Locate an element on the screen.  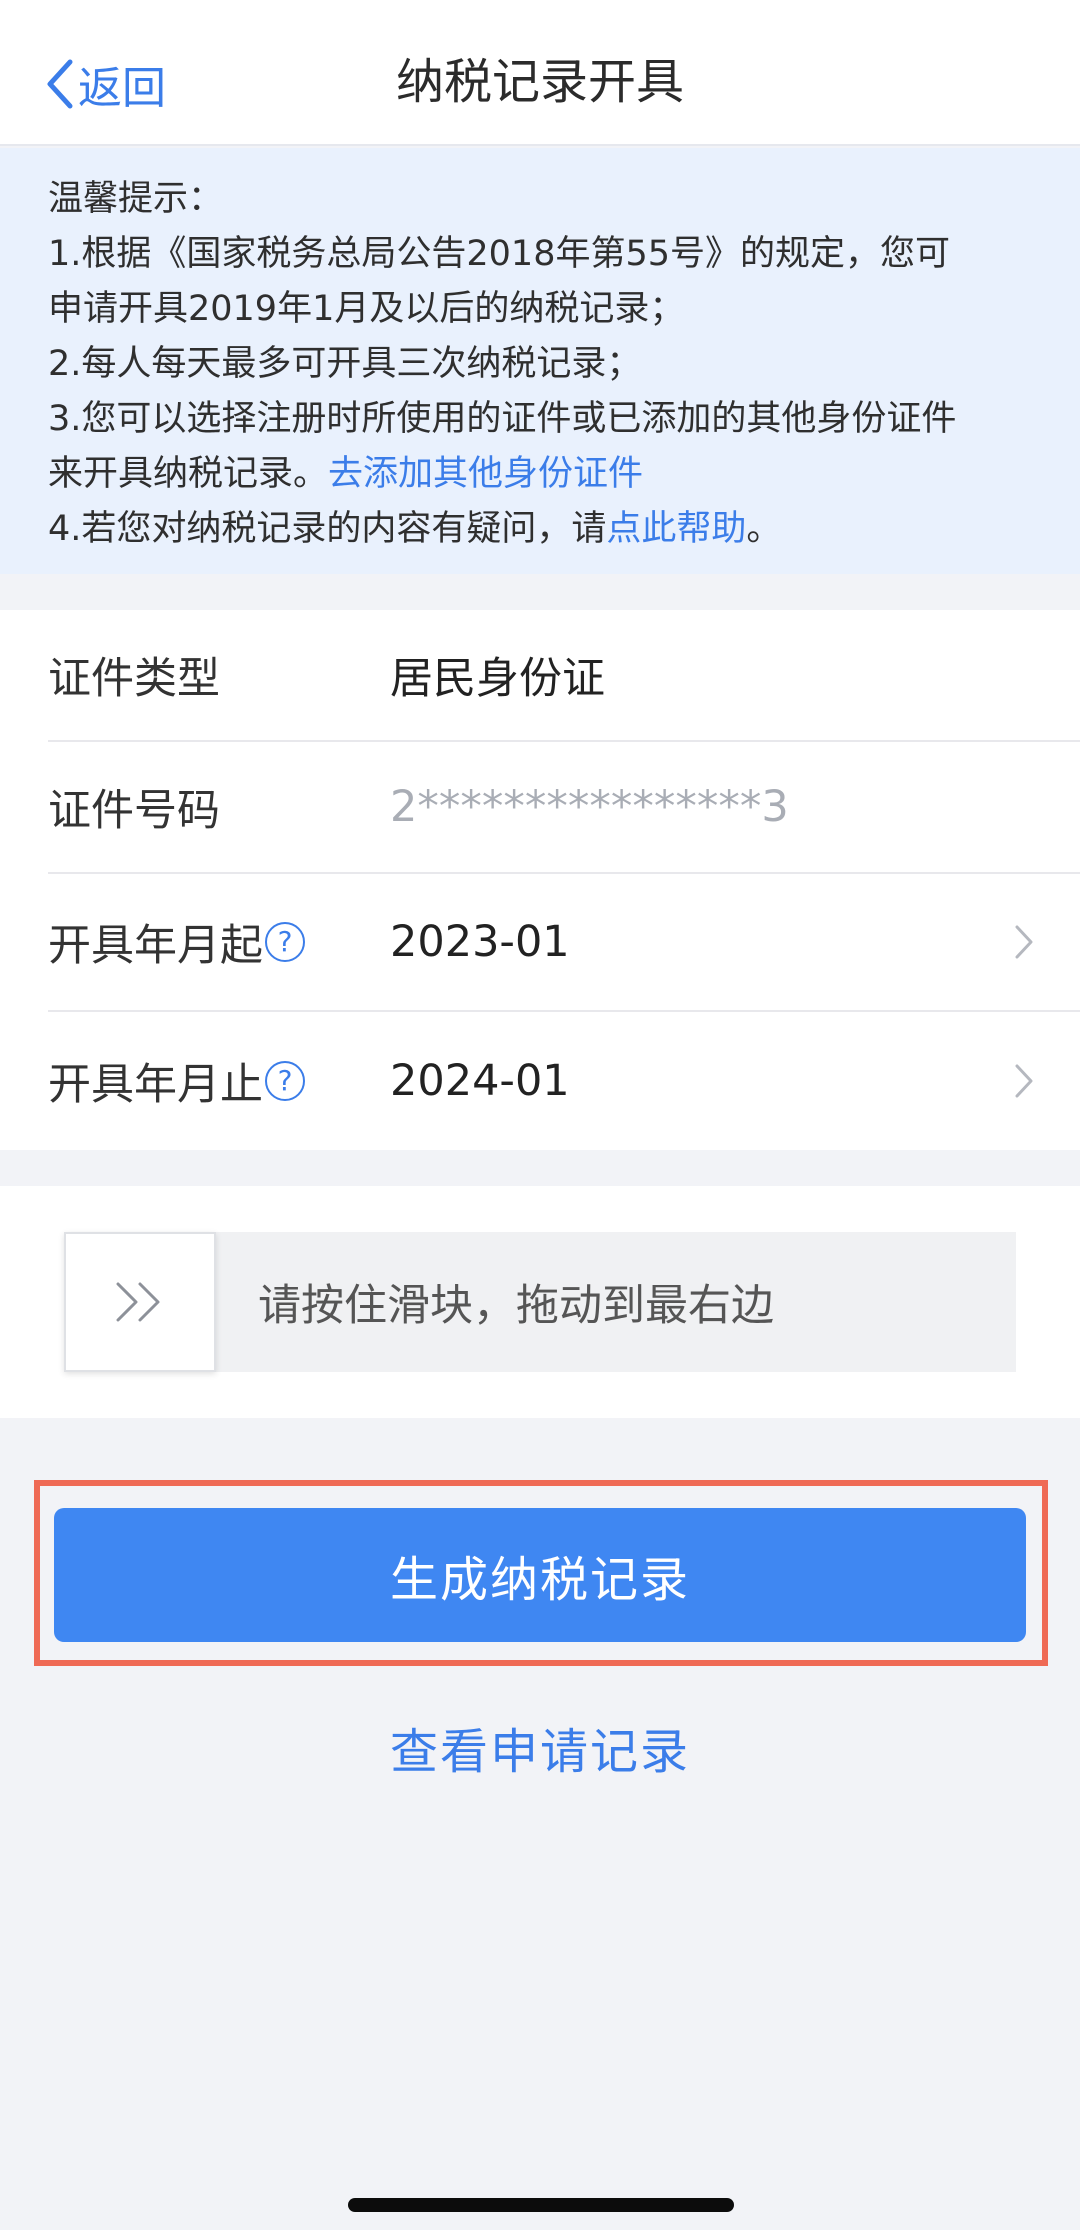
slider-track: 请按住滑块，拖动到最右边 is located at coordinates (540, 1302).